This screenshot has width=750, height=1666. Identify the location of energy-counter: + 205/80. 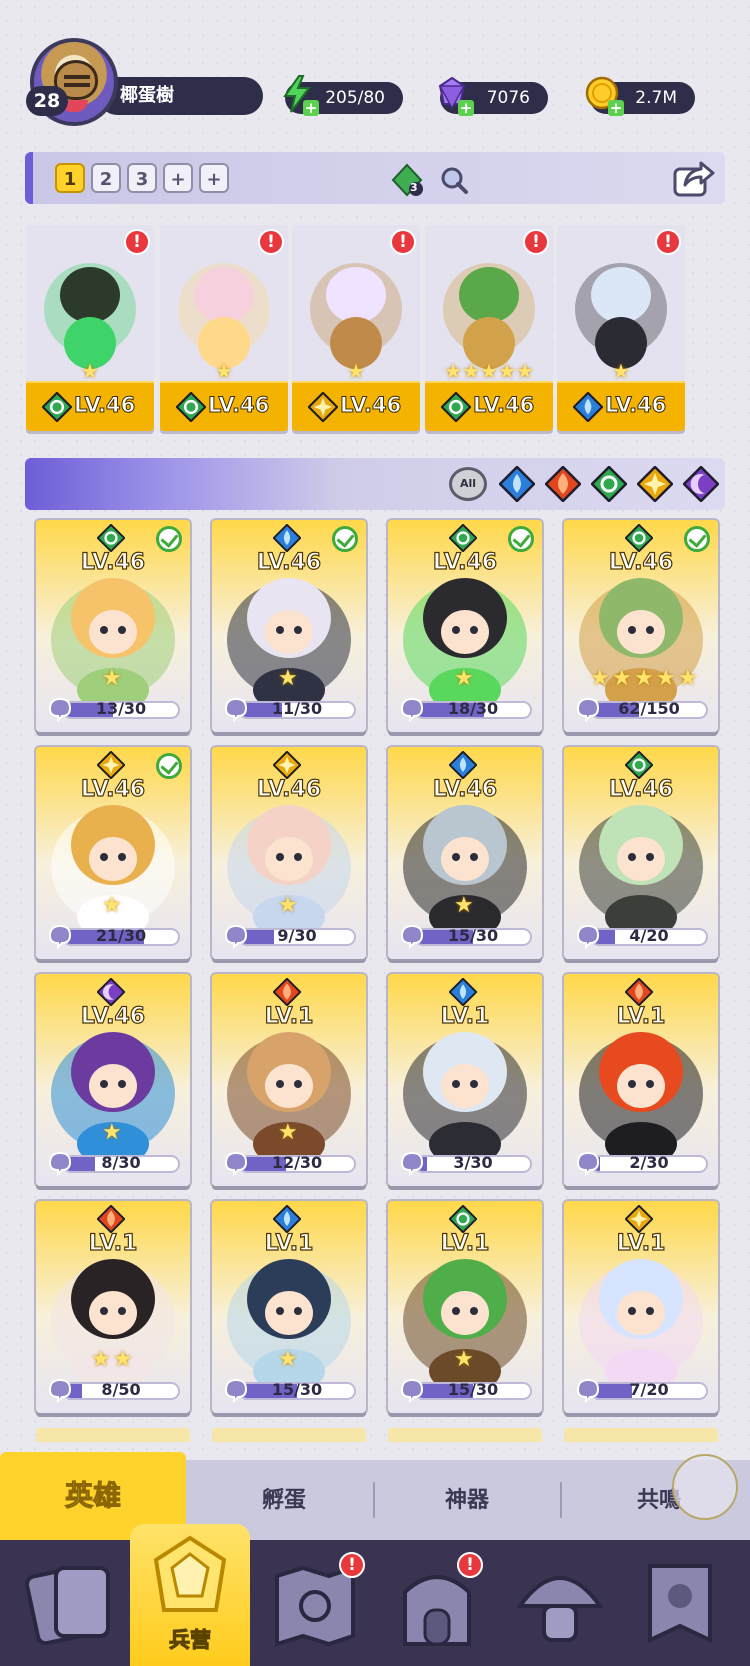
(343, 95).